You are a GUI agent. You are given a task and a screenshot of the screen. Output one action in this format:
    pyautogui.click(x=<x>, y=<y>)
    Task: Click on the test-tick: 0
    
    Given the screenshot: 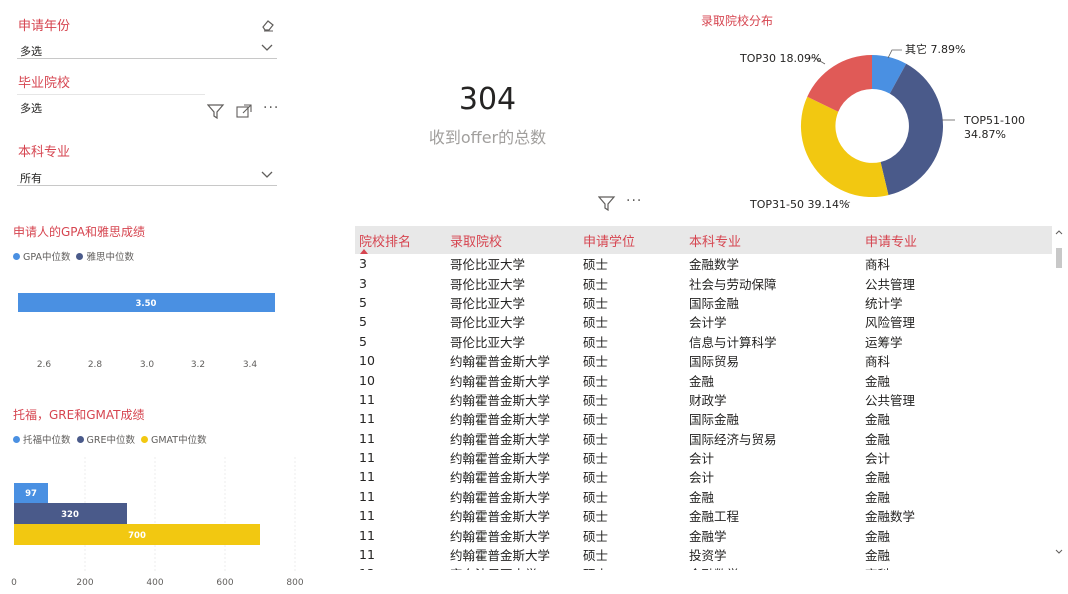 What is the action you would take?
    pyautogui.click(x=14, y=583)
    